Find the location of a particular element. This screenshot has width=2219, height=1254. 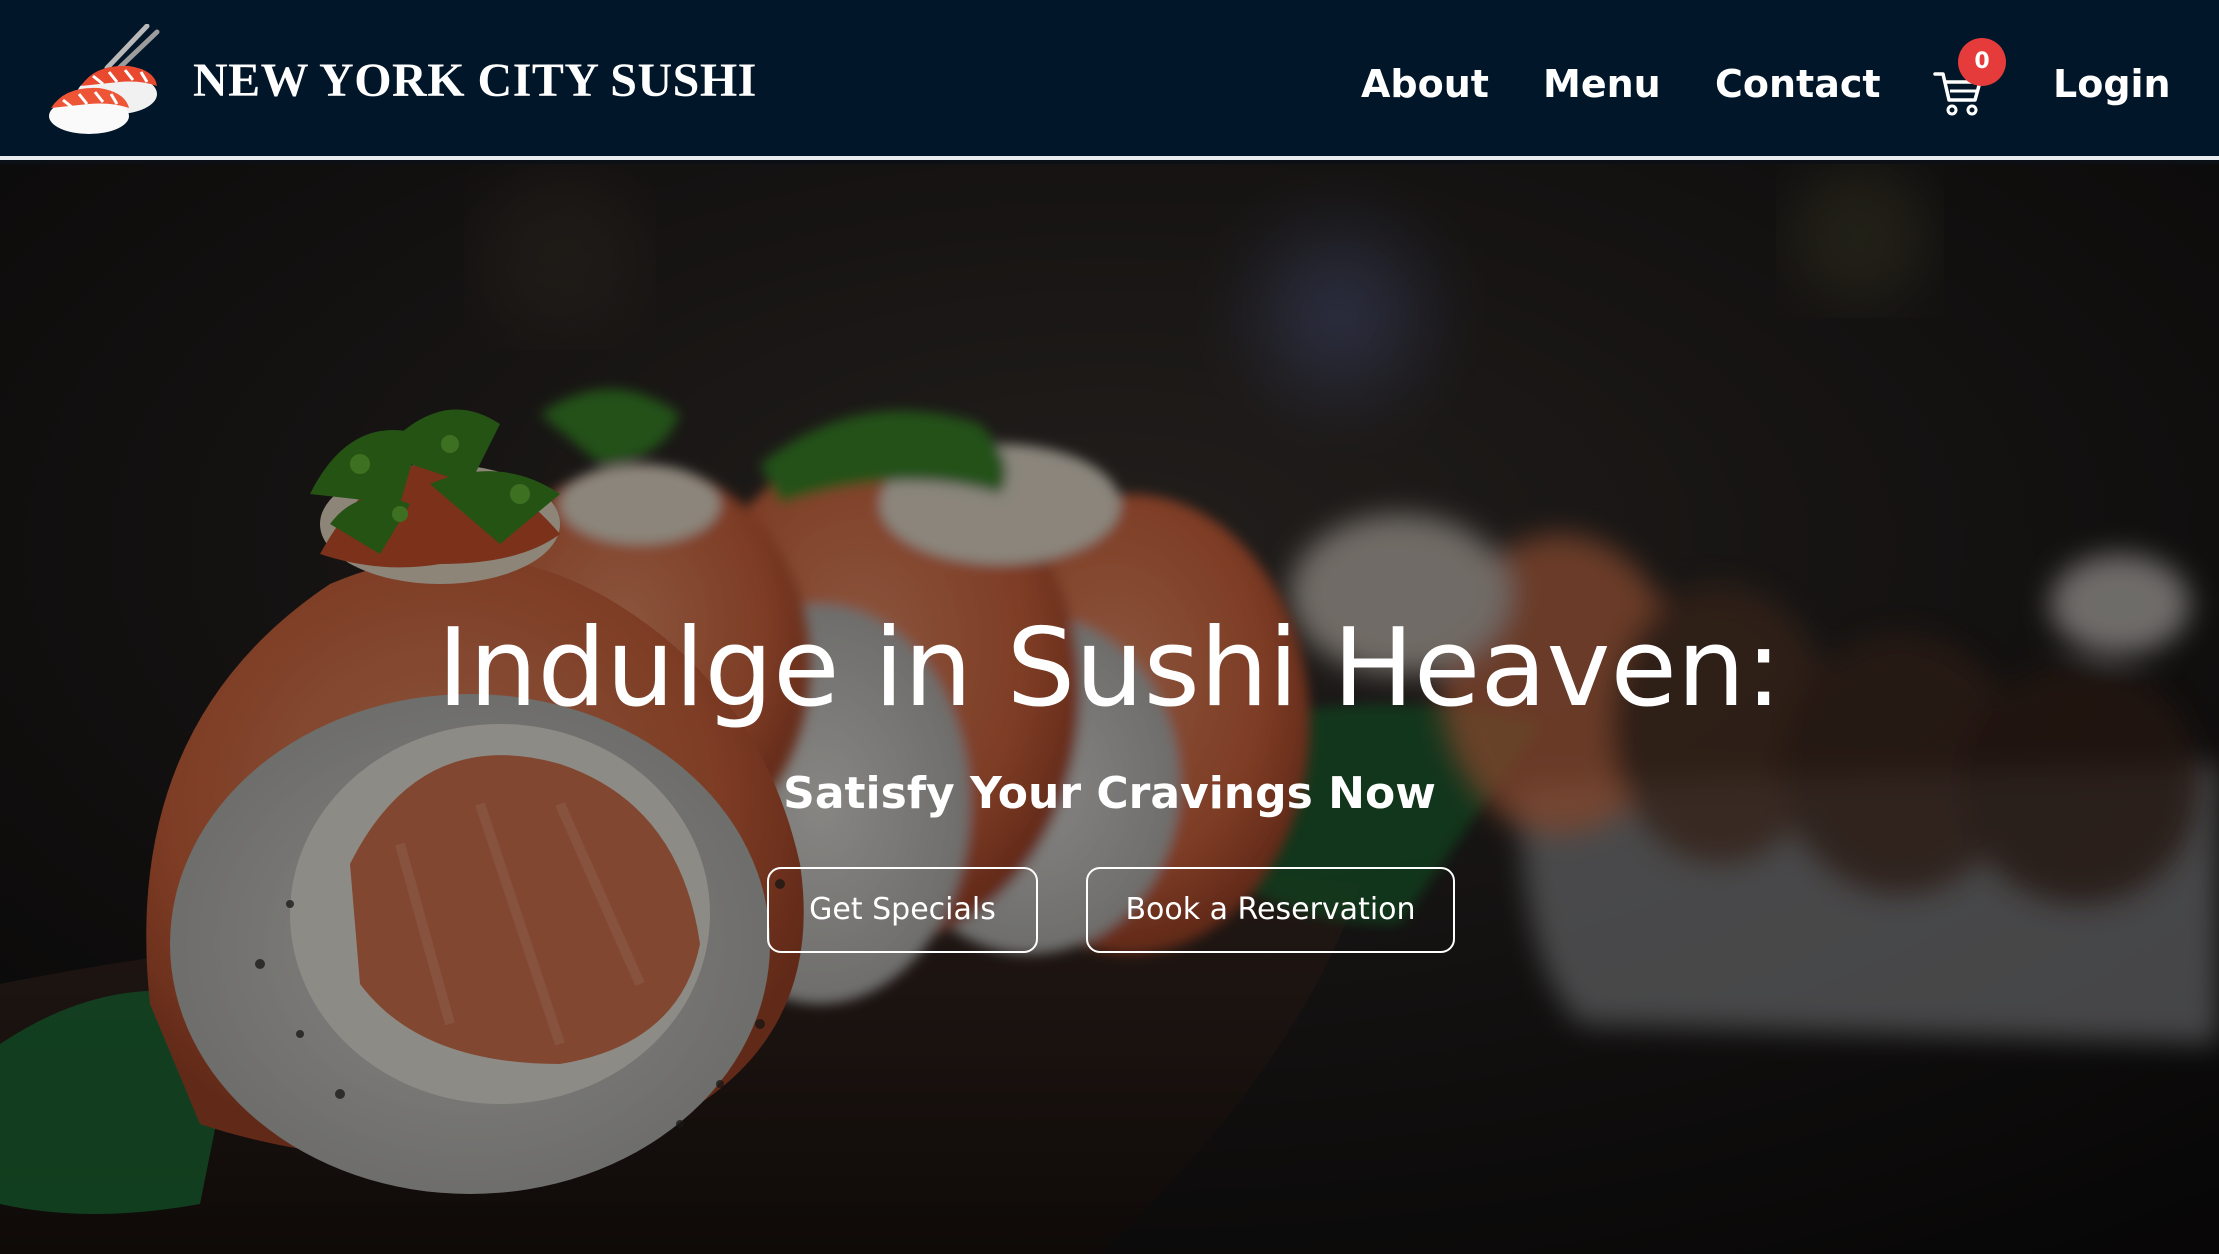

nav-link-menu: Menu is located at coordinates (1602, 84).